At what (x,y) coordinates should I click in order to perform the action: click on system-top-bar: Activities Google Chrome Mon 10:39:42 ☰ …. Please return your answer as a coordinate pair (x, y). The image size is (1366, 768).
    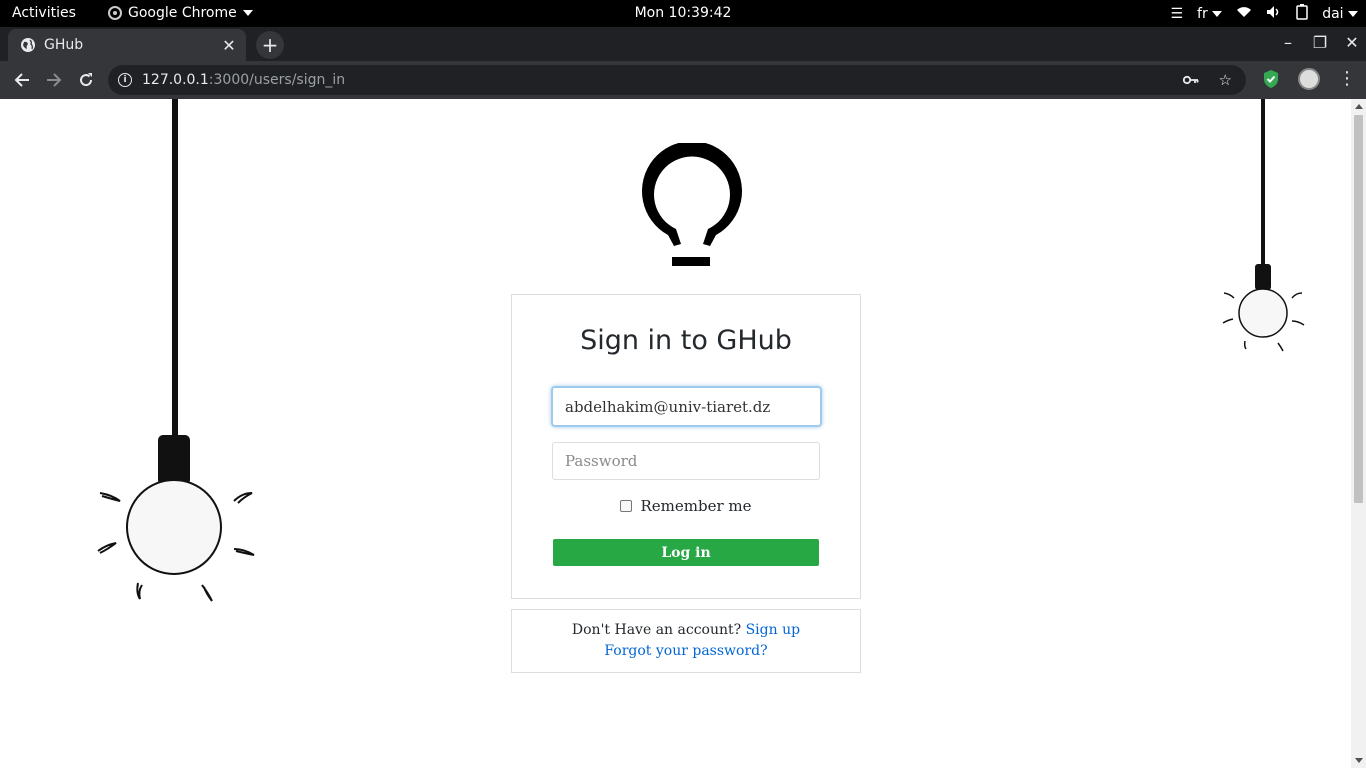
    Looking at the image, I should click on (683, 13).